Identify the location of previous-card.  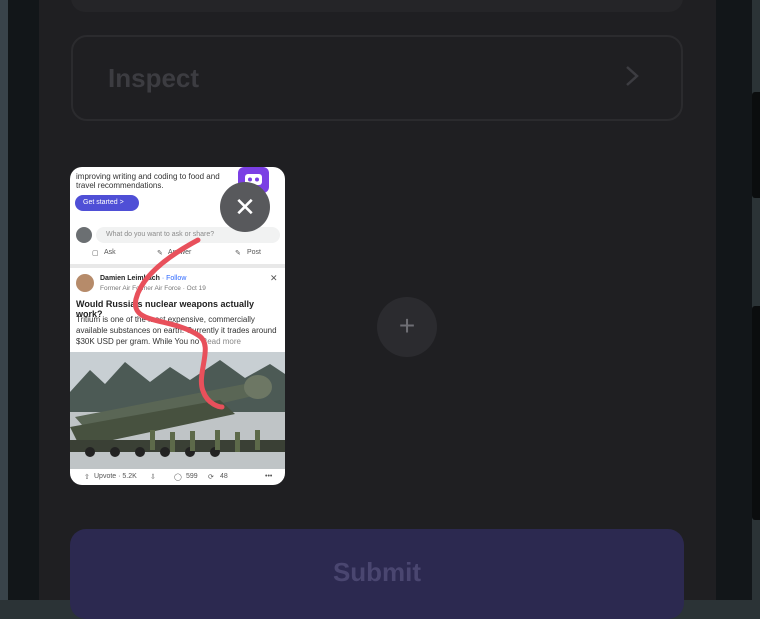
(377, 6).